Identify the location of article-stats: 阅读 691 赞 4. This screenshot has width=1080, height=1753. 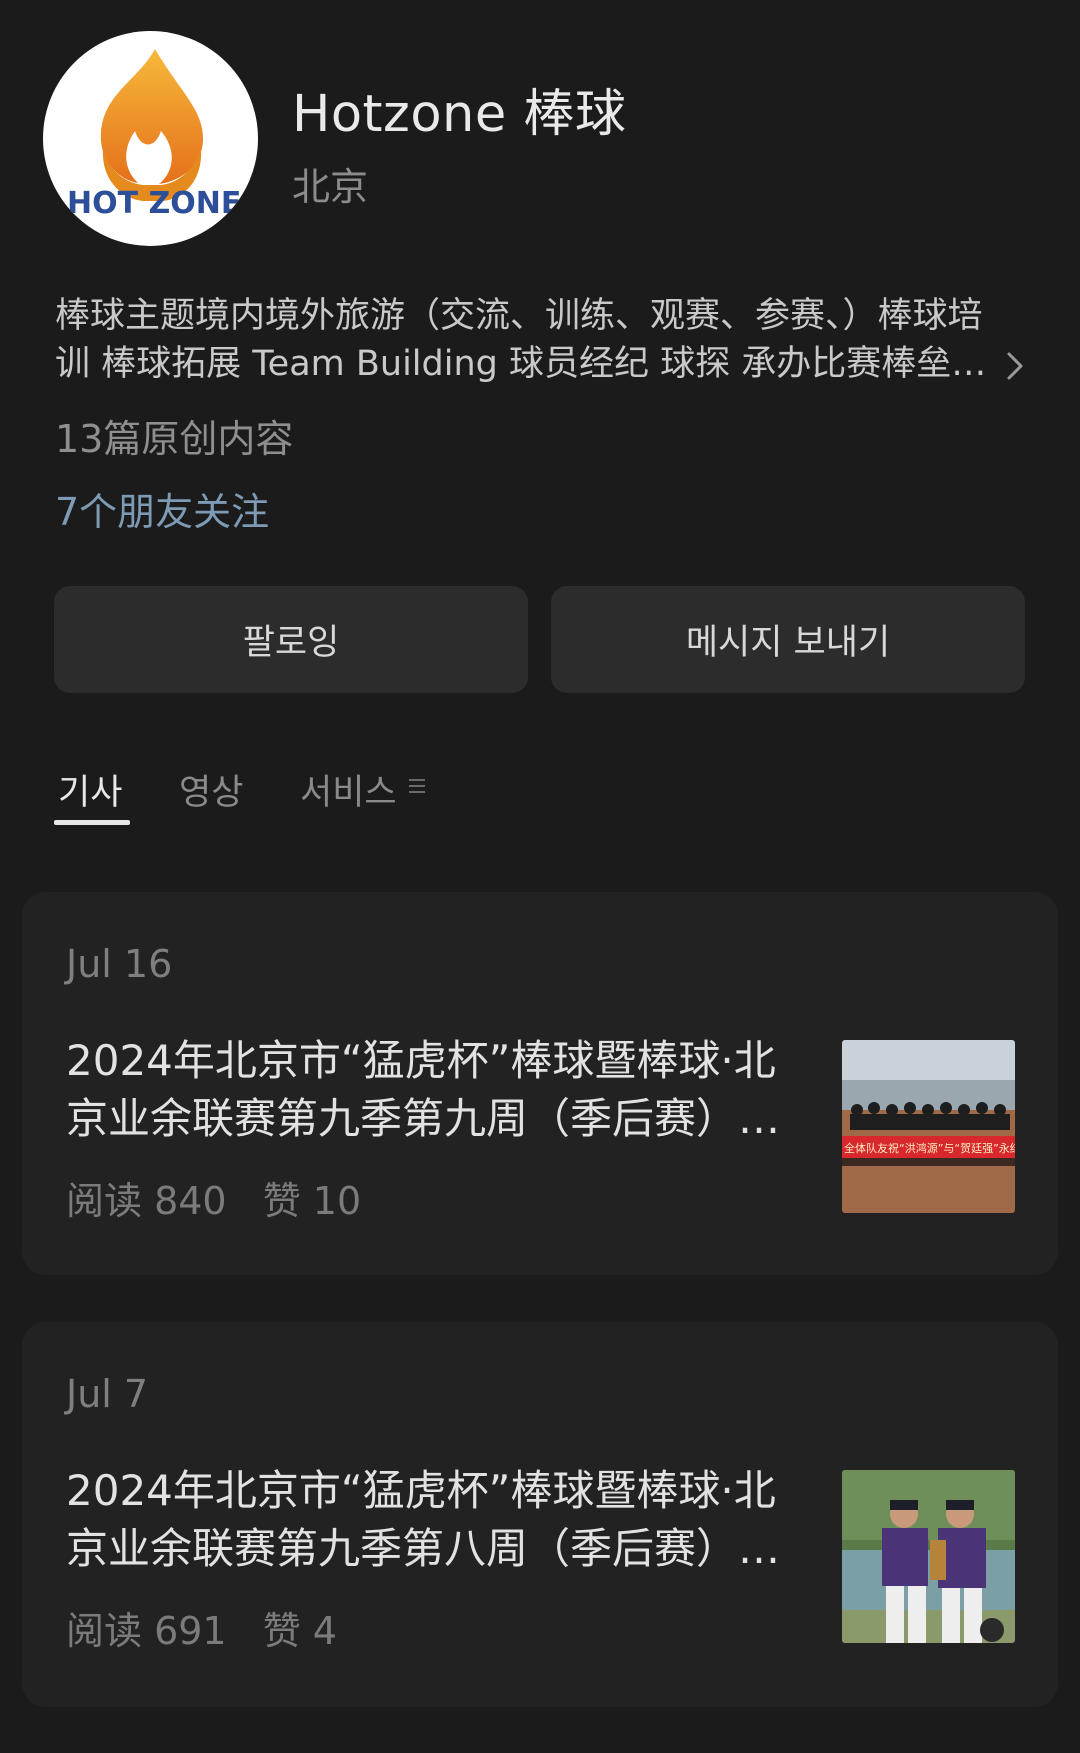
(213, 1627).